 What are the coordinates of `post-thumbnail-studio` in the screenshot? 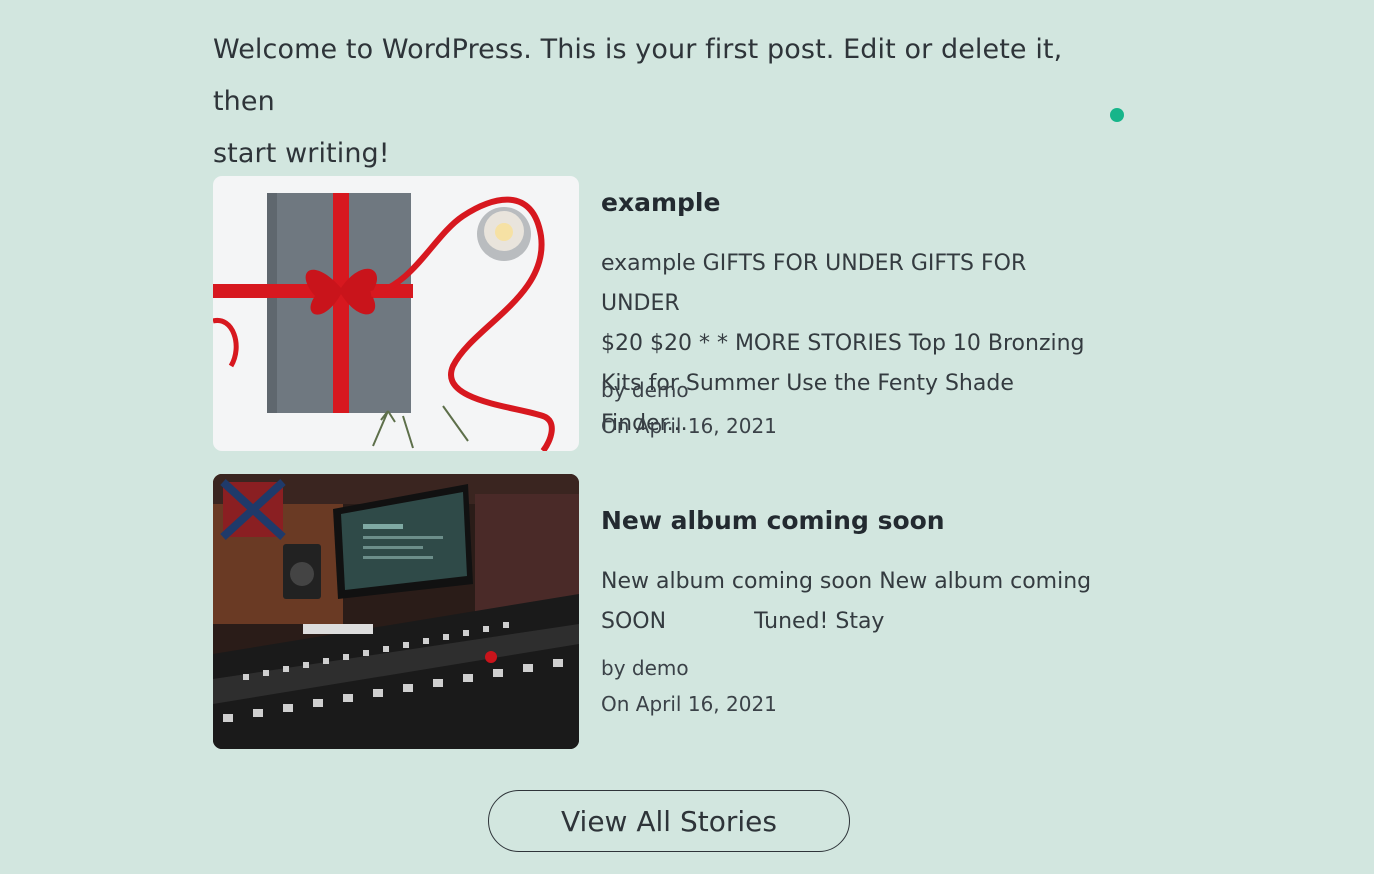 It's located at (396, 611).